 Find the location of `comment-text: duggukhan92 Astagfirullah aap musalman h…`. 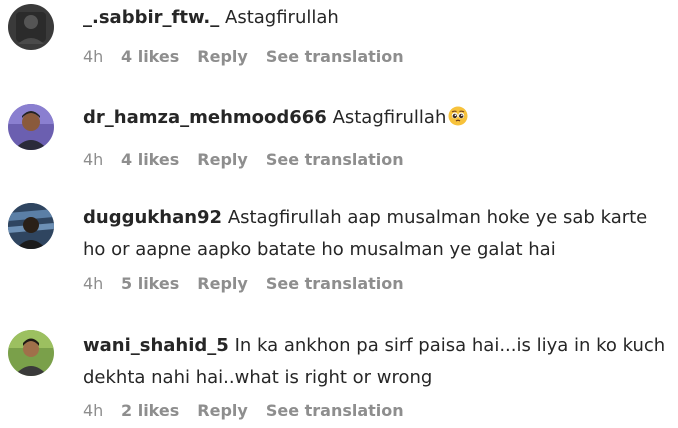

comment-text: duggukhan92 Astagfirullah aap musalman h… is located at coordinates (374, 234).